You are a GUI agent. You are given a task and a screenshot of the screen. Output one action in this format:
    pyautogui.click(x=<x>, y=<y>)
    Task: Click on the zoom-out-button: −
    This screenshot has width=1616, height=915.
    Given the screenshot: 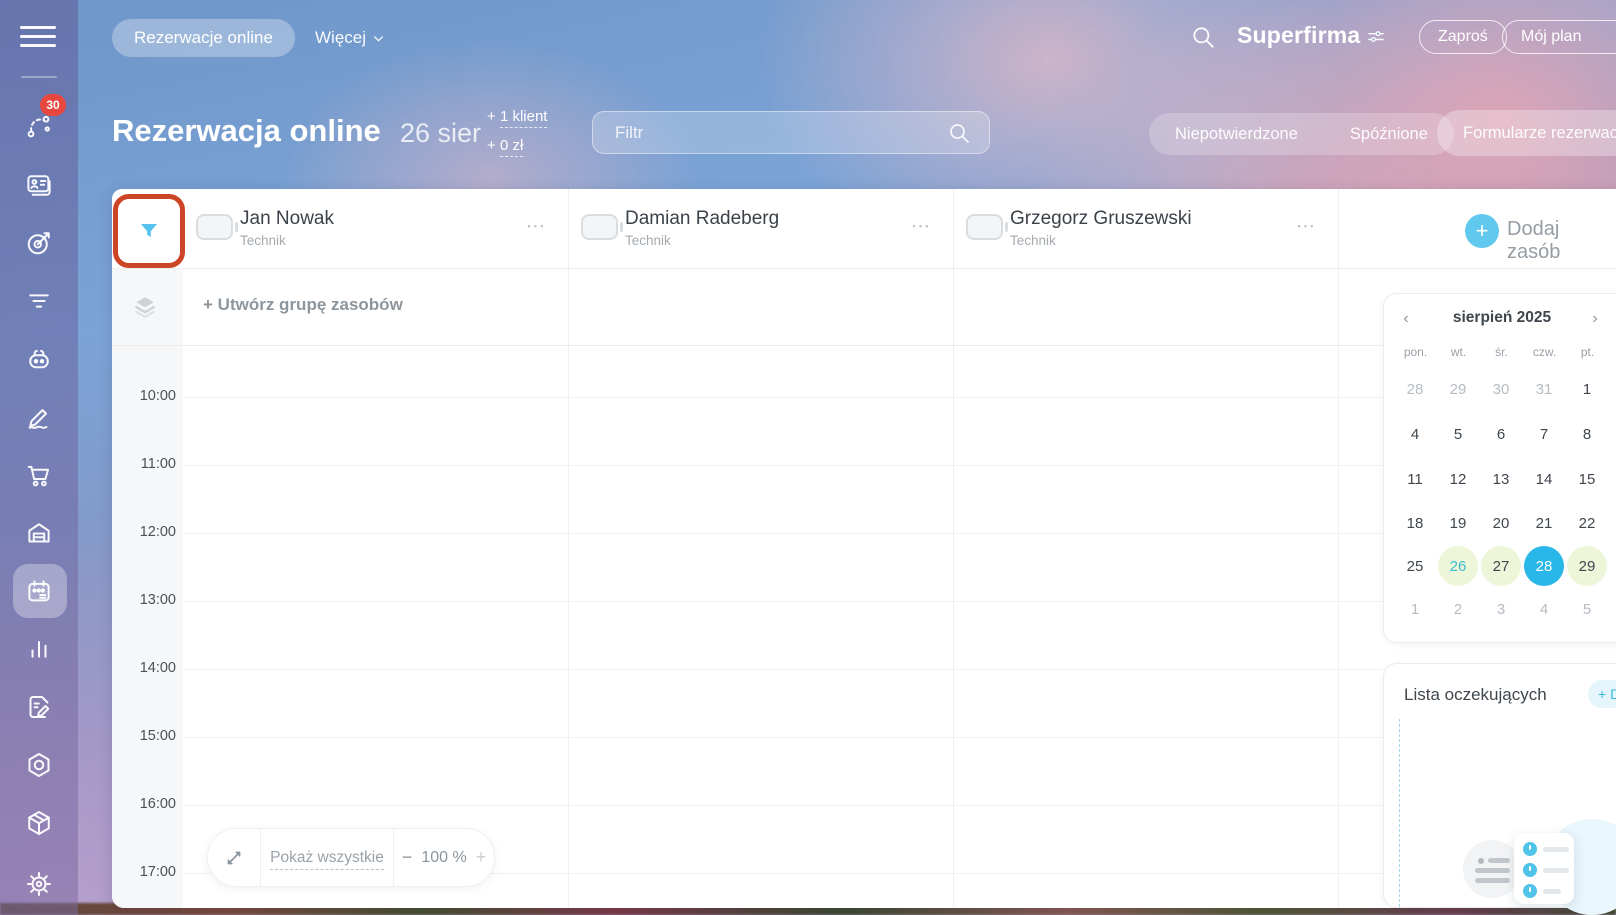 What is the action you would take?
    pyautogui.click(x=407, y=857)
    